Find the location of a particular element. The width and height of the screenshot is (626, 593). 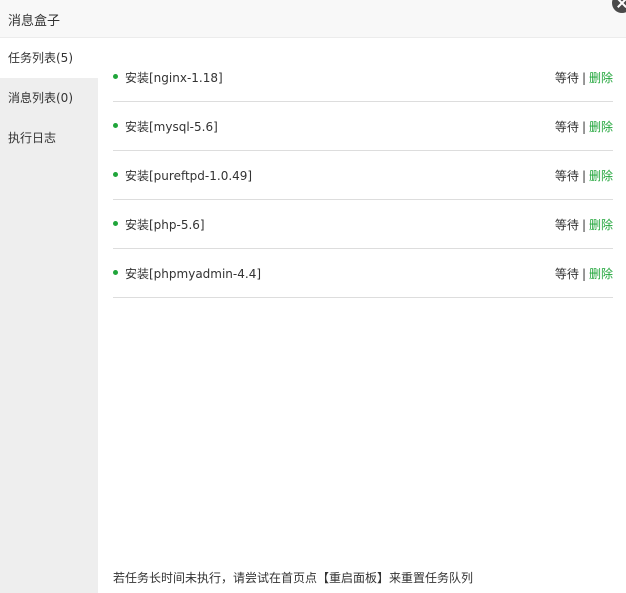

task-row: 安装[pureftpd-1.0.49] 等待 | 删除 is located at coordinates (363, 175).